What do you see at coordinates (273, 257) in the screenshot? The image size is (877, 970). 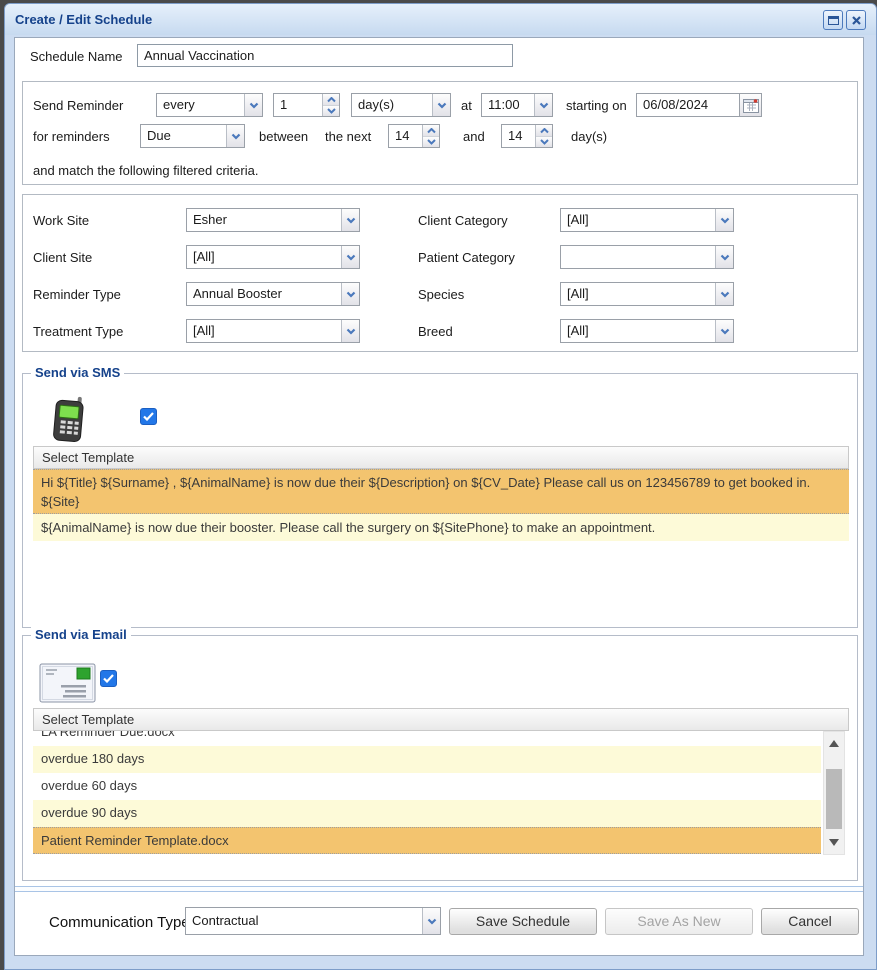 I see `client-site-dropdown: [All]` at bounding box center [273, 257].